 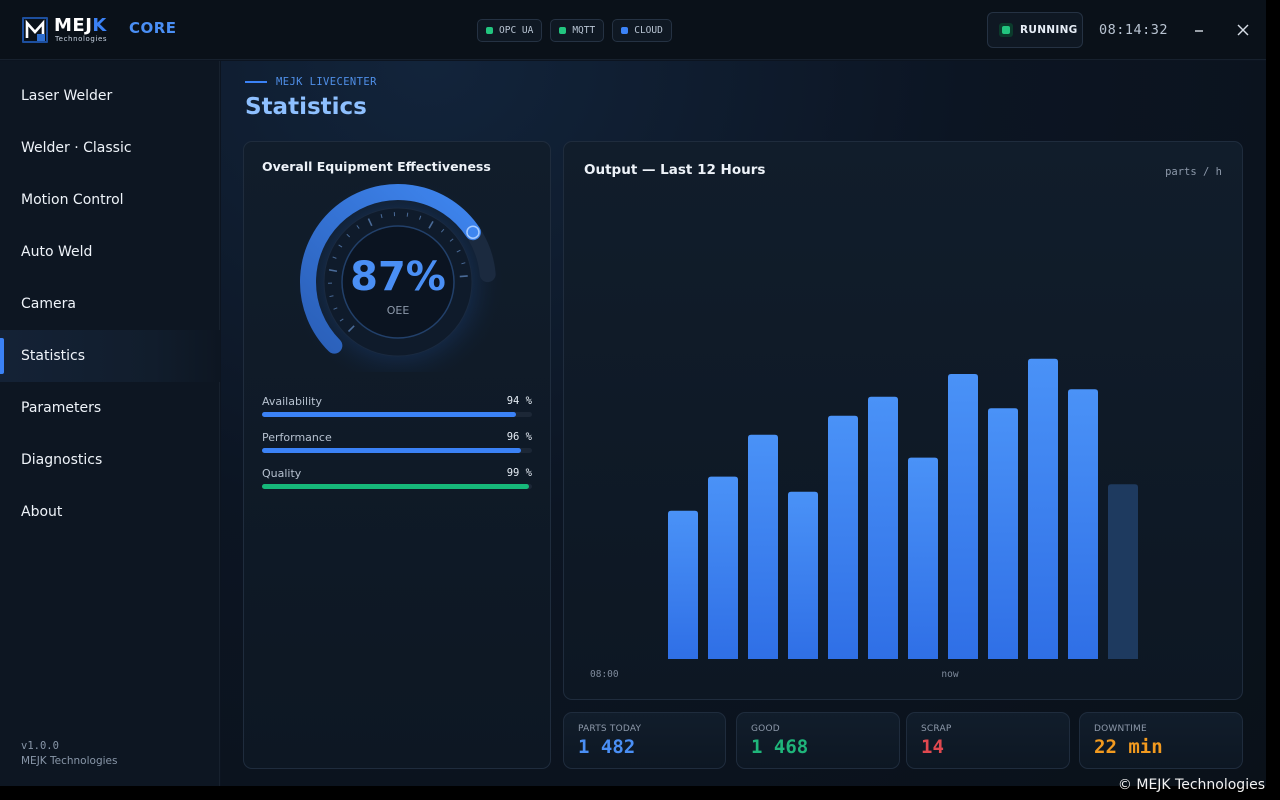 What do you see at coordinates (110, 304) in the screenshot?
I see `sidebar-item-camera: Camera` at bounding box center [110, 304].